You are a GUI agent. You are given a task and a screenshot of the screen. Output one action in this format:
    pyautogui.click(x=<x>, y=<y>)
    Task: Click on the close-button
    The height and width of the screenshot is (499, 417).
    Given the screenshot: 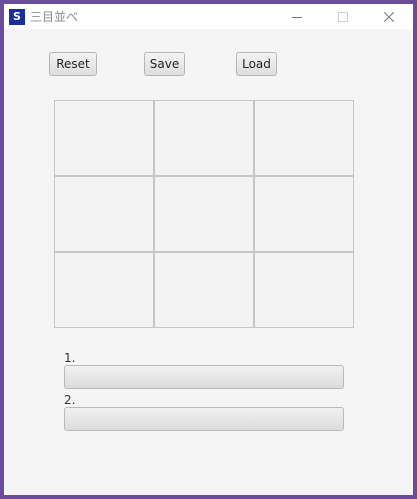 What is the action you would take?
    pyautogui.click(x=389, y=16)
    